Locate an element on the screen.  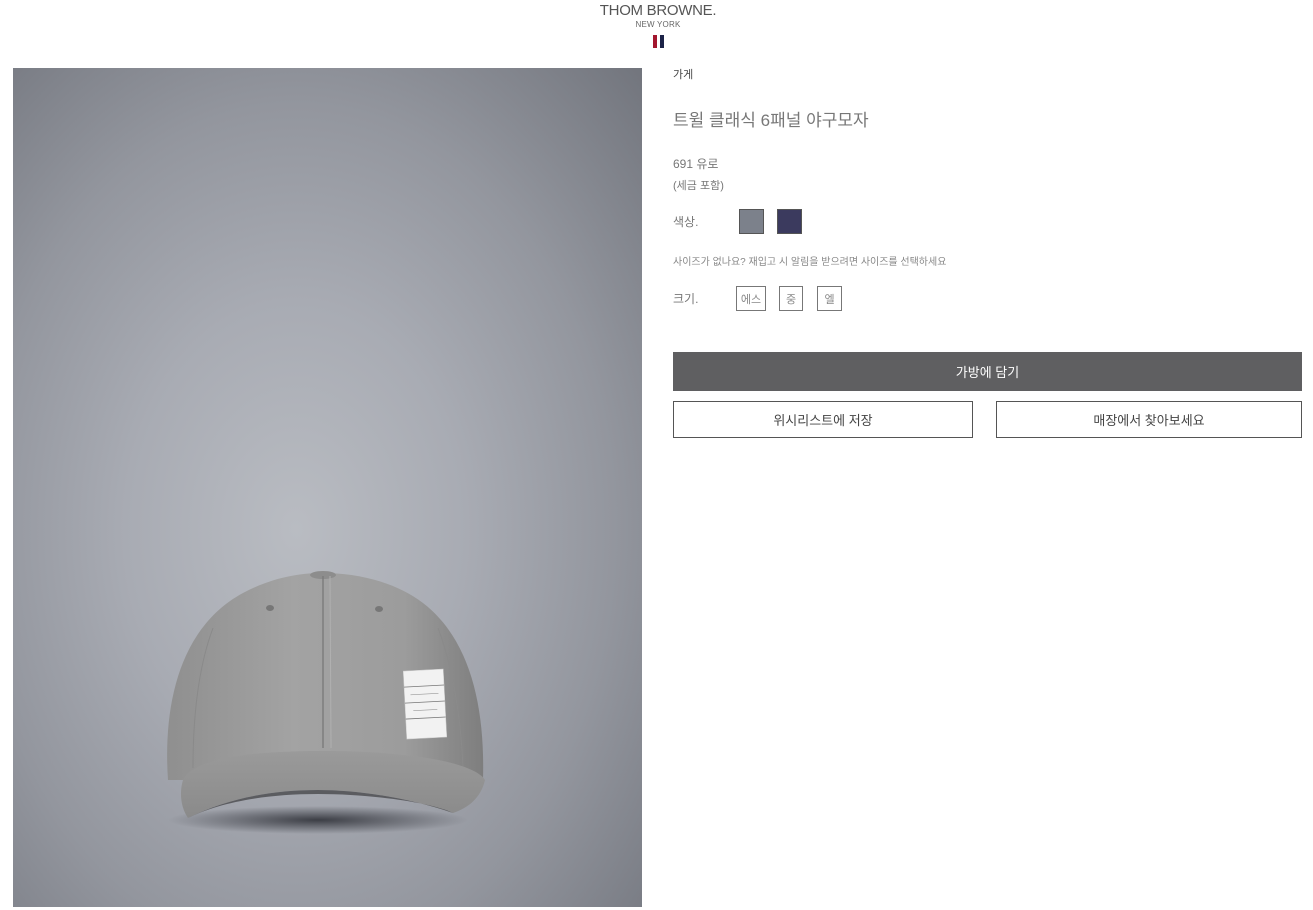
flag-stripe-navy is located at coordinates (661, 41).